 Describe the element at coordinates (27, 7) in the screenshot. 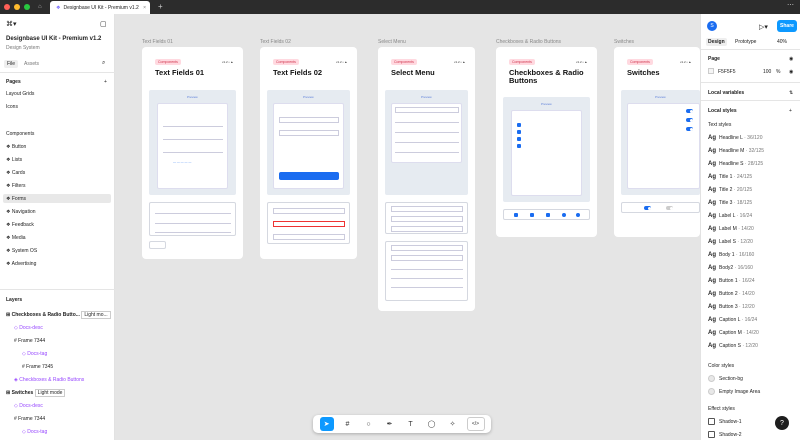

I see `maximize-window-button` at that location.